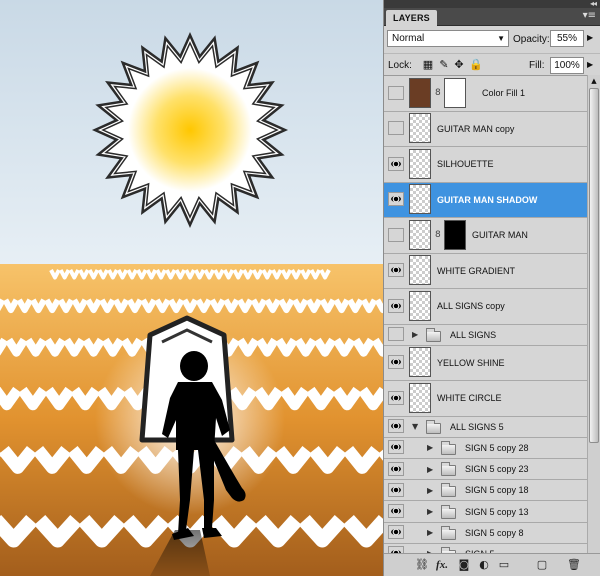  What do you see at coordinates (497, 448) in the screenshot?
I see `layer-name: SIGN 5 copy 28` at bounding box center [497, 448].